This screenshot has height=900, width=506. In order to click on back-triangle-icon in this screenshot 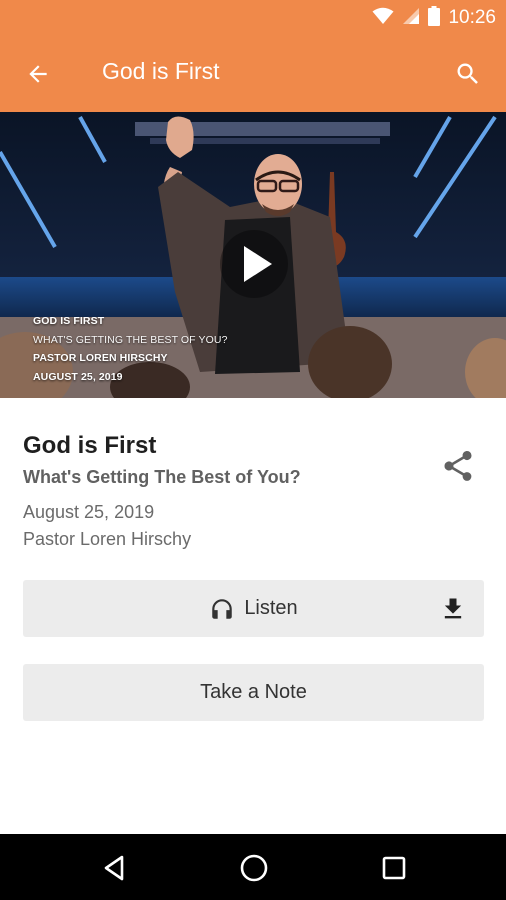, I will do `click(114, 868)`.